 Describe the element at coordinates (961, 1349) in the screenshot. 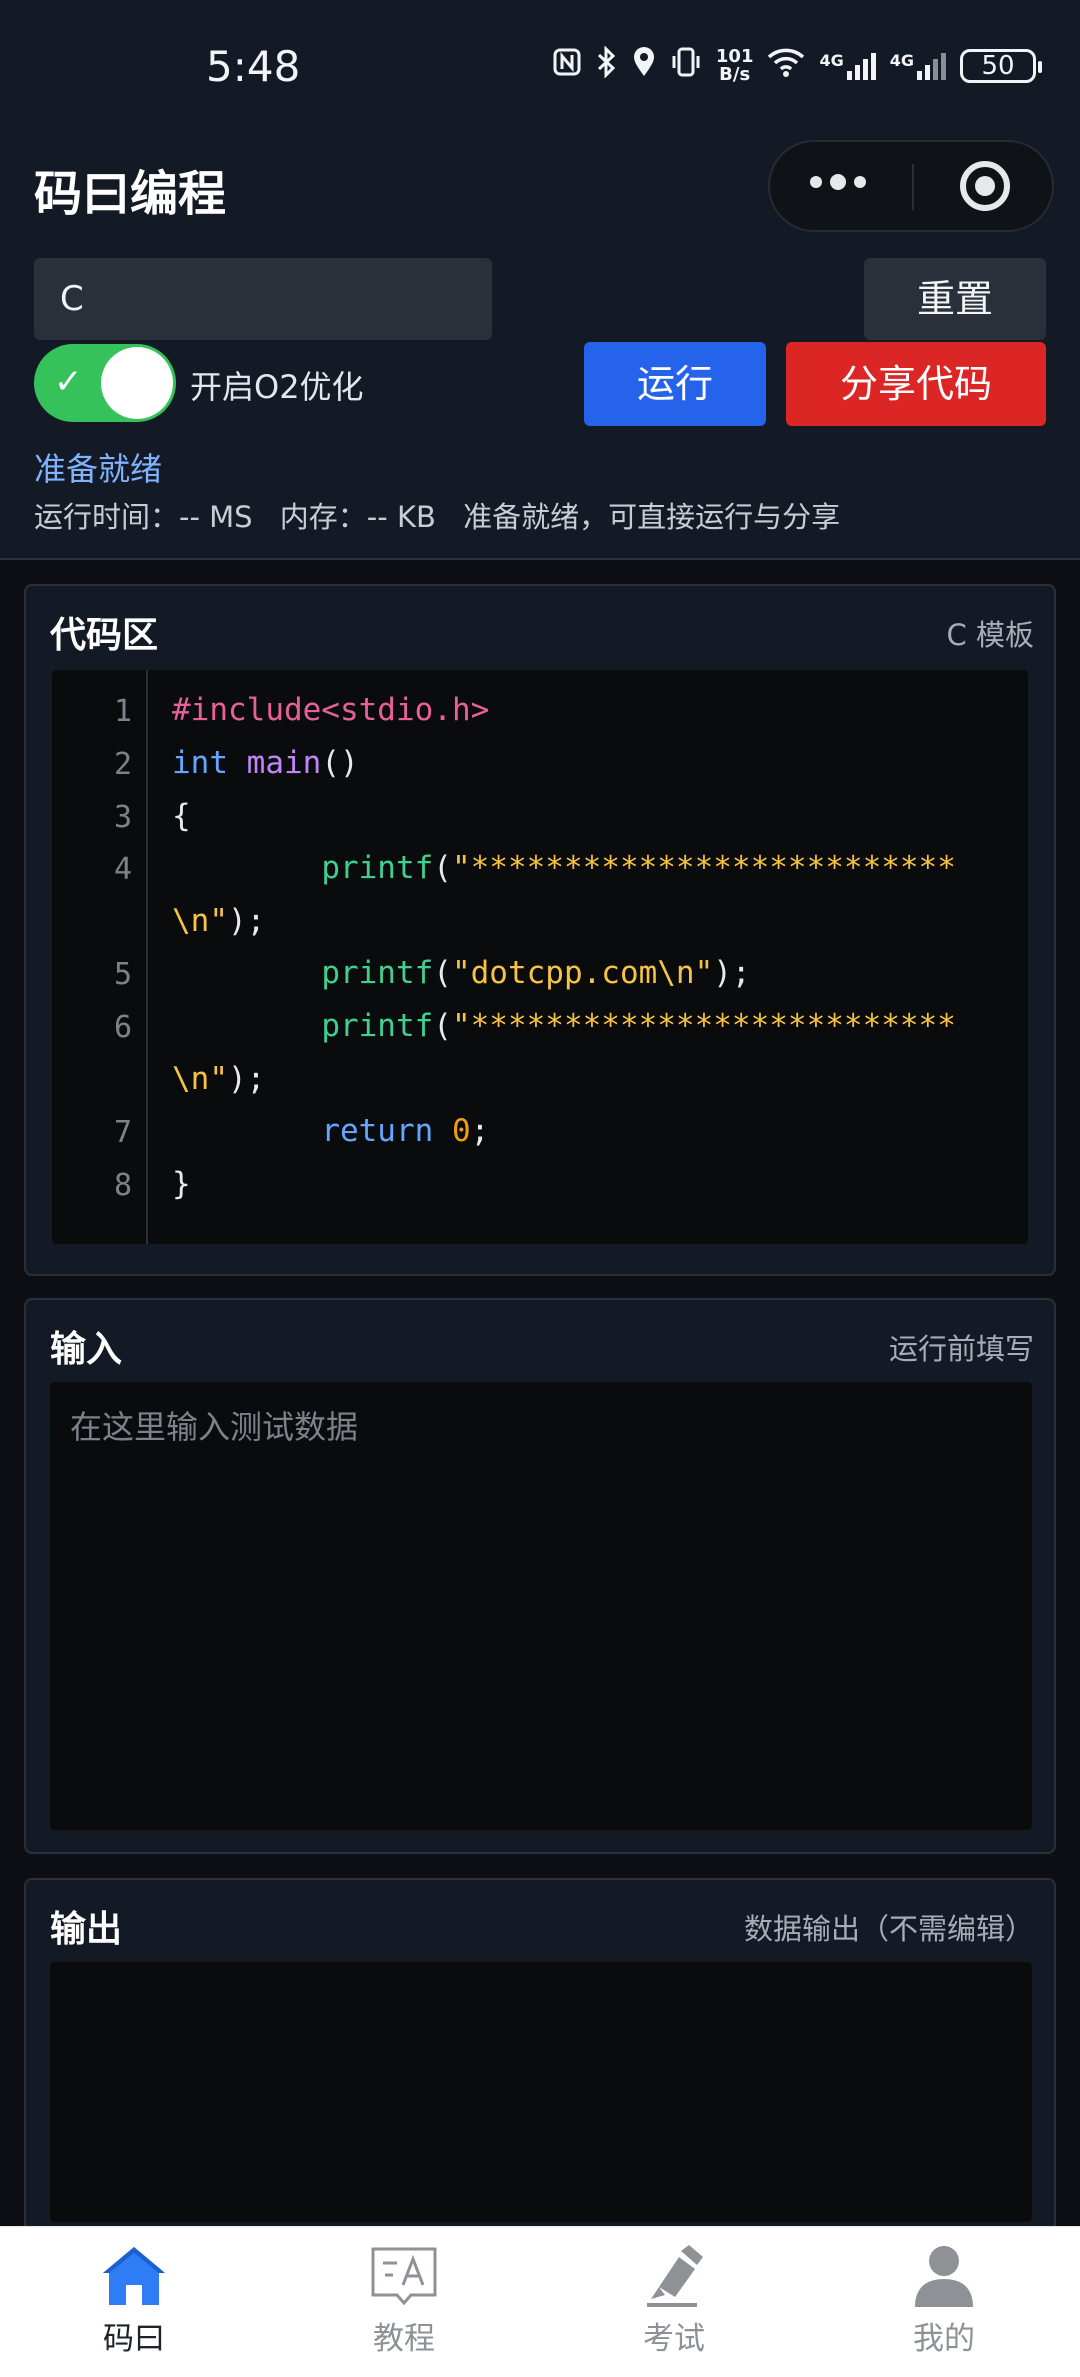

I see `input-panel-hint: 运行前填写` at that location.